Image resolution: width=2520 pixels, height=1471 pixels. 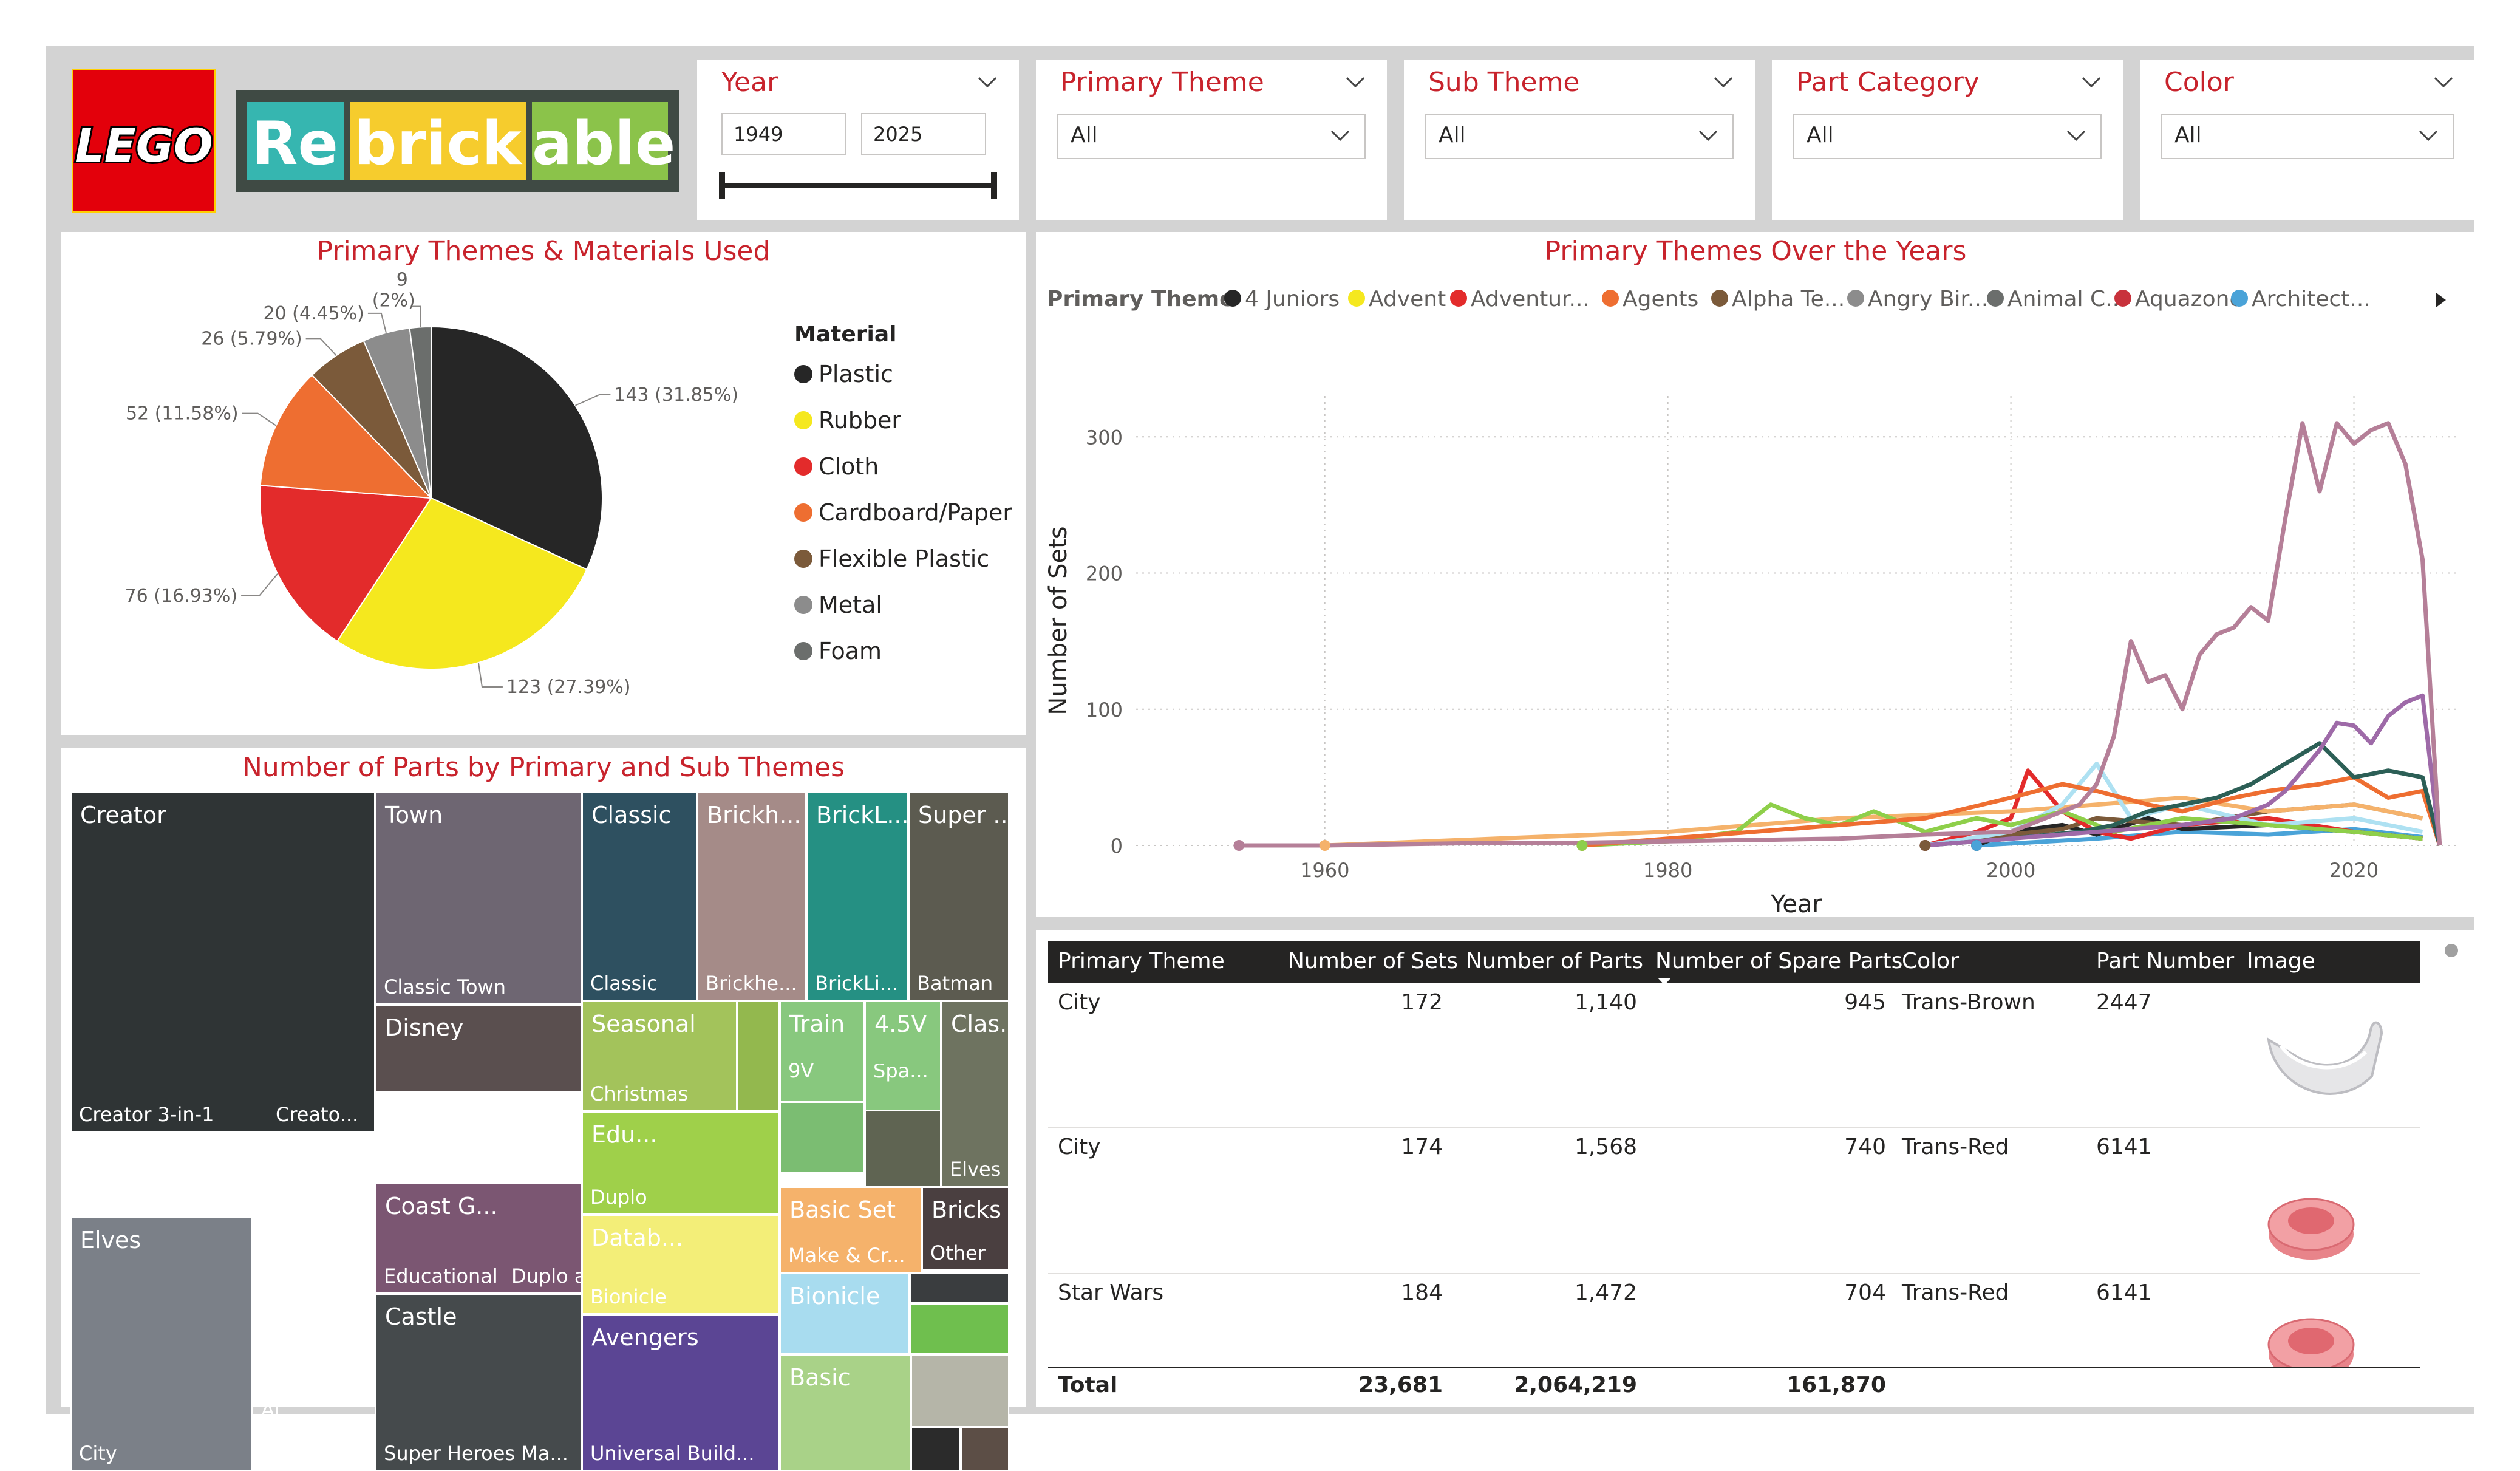 What do you see at coordinates (822, 1070) in the screenshot?
I see `treemap-tile: 9V` at bounding box center [822, 1070].